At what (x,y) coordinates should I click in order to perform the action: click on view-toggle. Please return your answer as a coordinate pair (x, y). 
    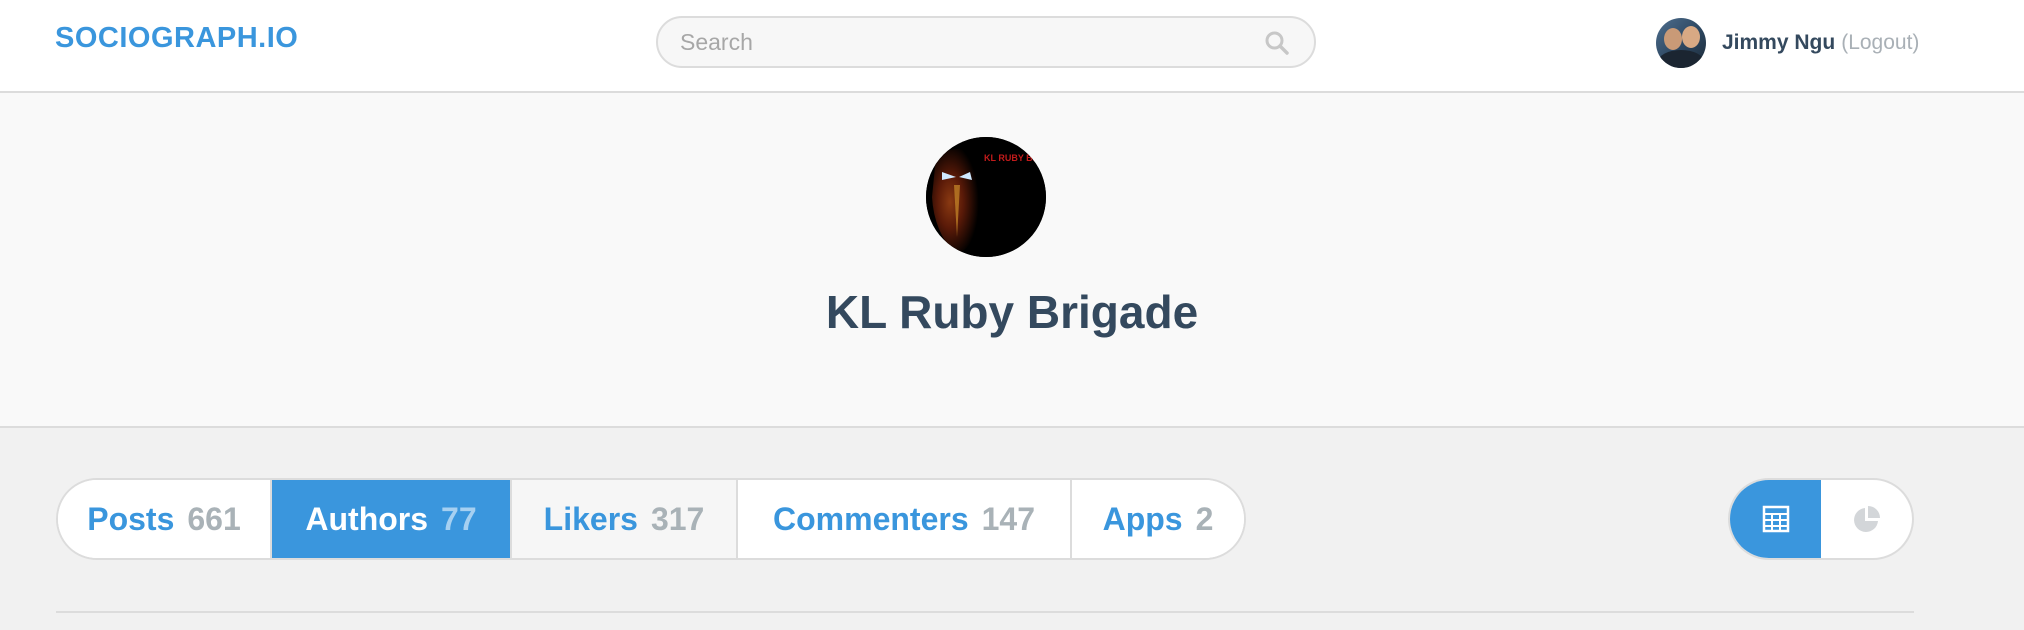
    Looking at the image, I should click on (1821, 519).